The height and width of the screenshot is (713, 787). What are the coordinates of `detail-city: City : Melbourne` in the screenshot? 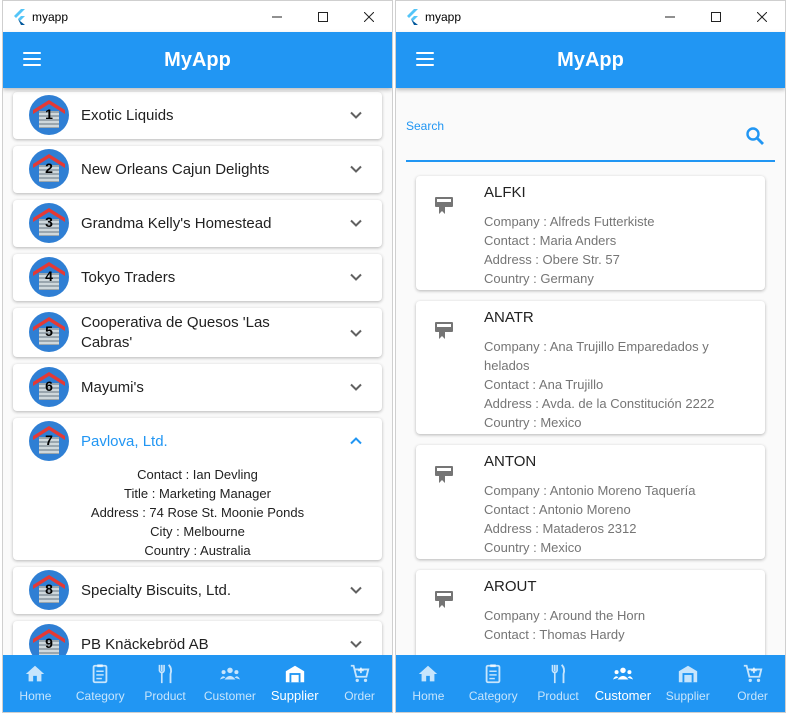 It's located at (197, 531).